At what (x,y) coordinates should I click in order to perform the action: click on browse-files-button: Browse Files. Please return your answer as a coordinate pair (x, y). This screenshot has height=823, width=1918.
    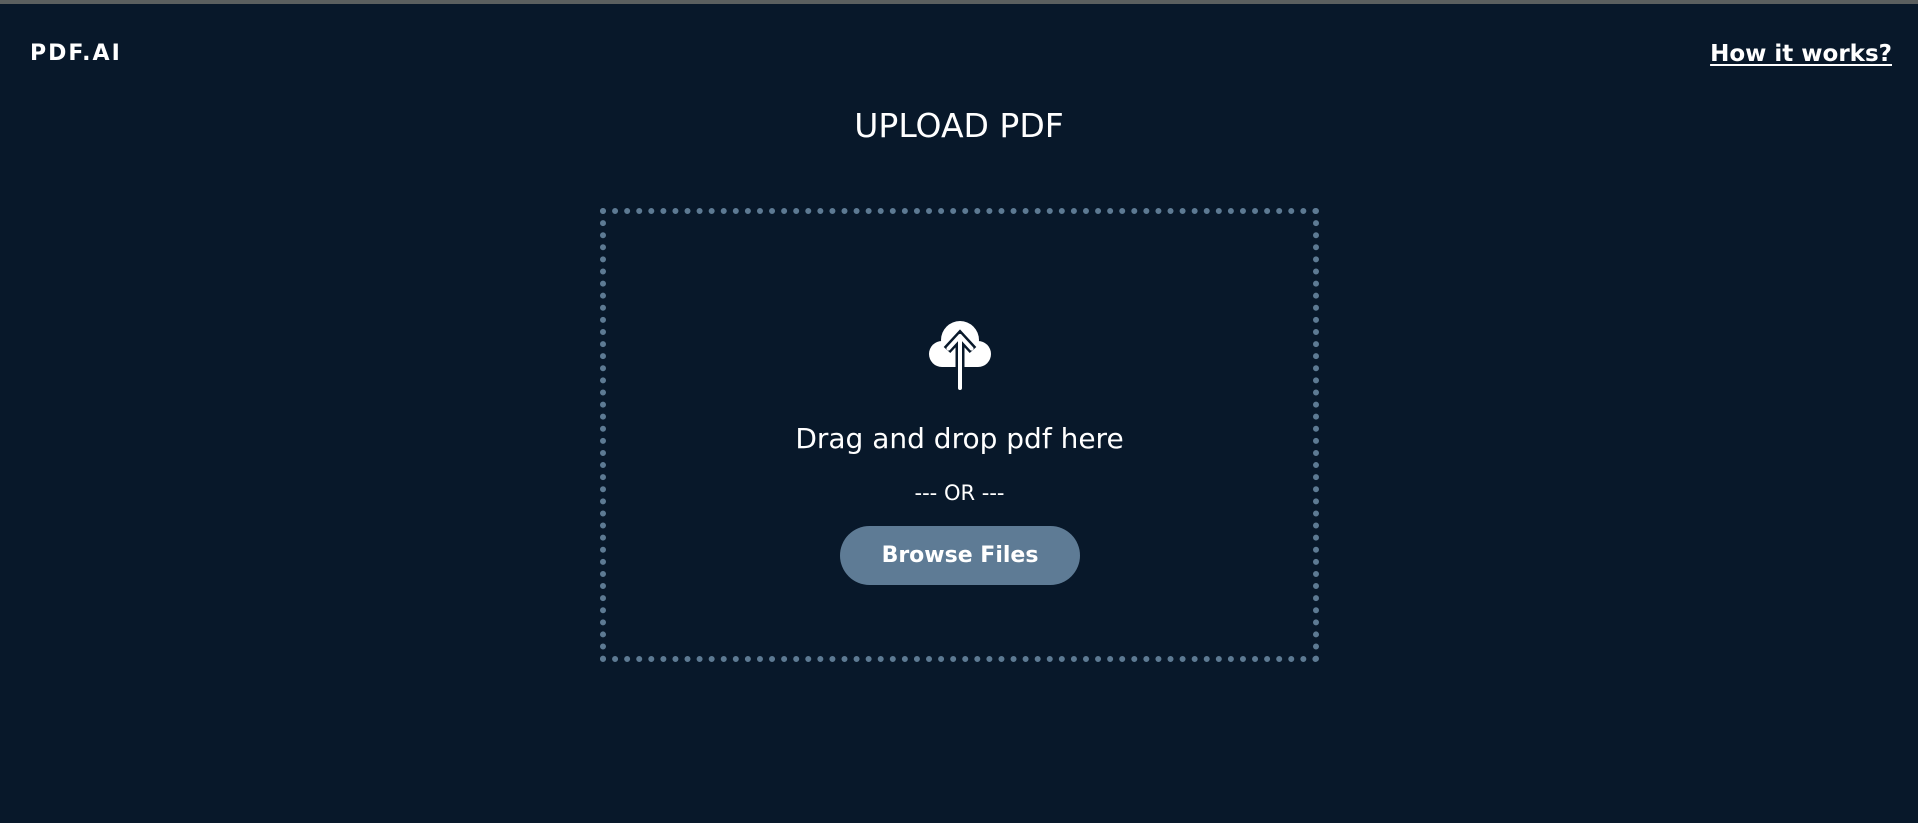
    Looking at the image, I should click on (960, 555).